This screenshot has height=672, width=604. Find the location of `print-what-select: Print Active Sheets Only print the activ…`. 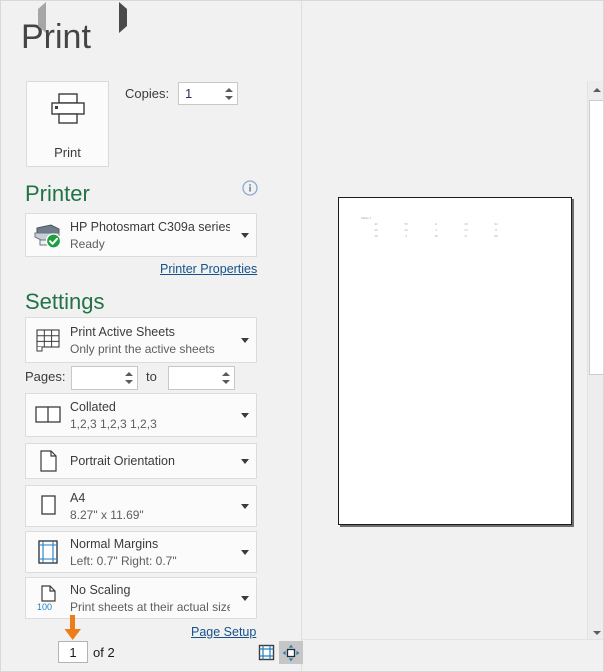

print-what-select: Print Active Sheets Only print the activ… is located at coordinates (141, 340).